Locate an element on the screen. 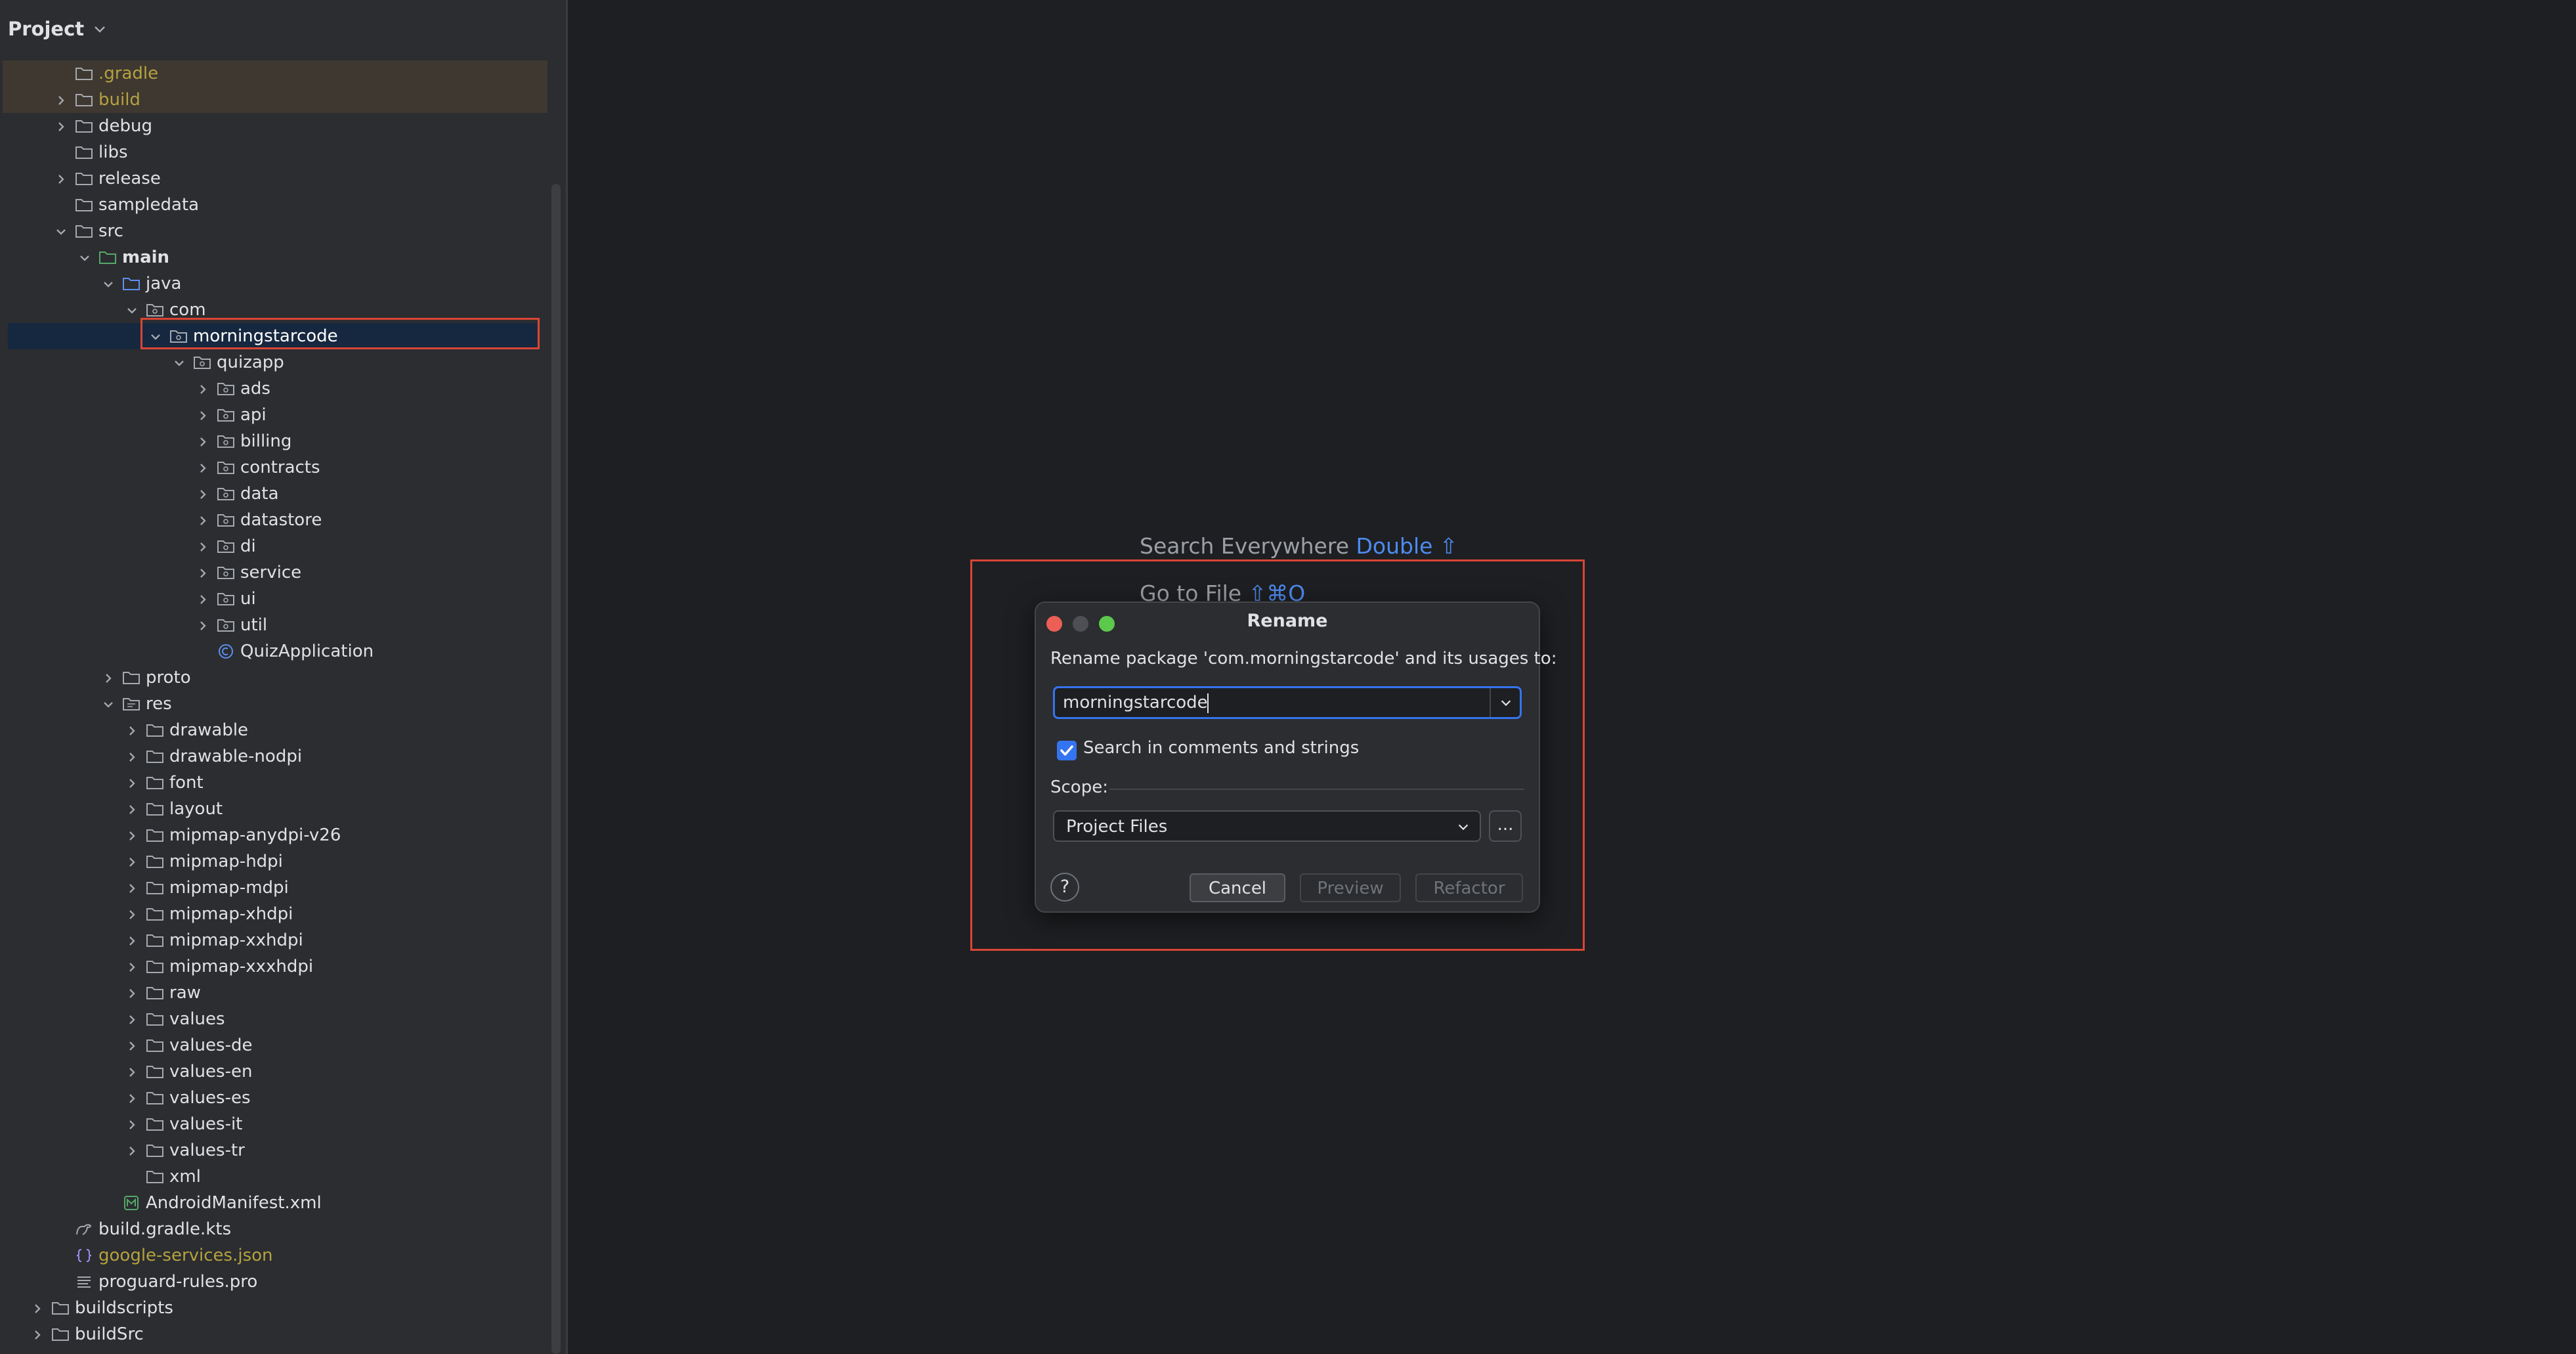 This screenshot has width=2576, height=1354. tree-row-libs: libs is located at coordinates (272, 152).